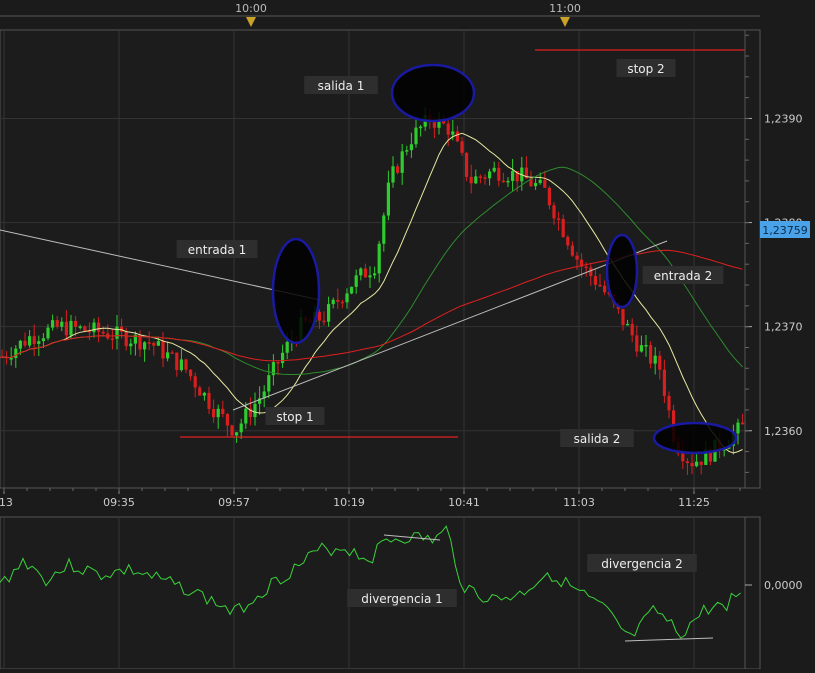 The height and width of the screenshot is (673, 815). What do you see at coordinates (579, 502) in the screenshot?
I see `x-tick-label: 11:03` at bounding box center [579, 502].